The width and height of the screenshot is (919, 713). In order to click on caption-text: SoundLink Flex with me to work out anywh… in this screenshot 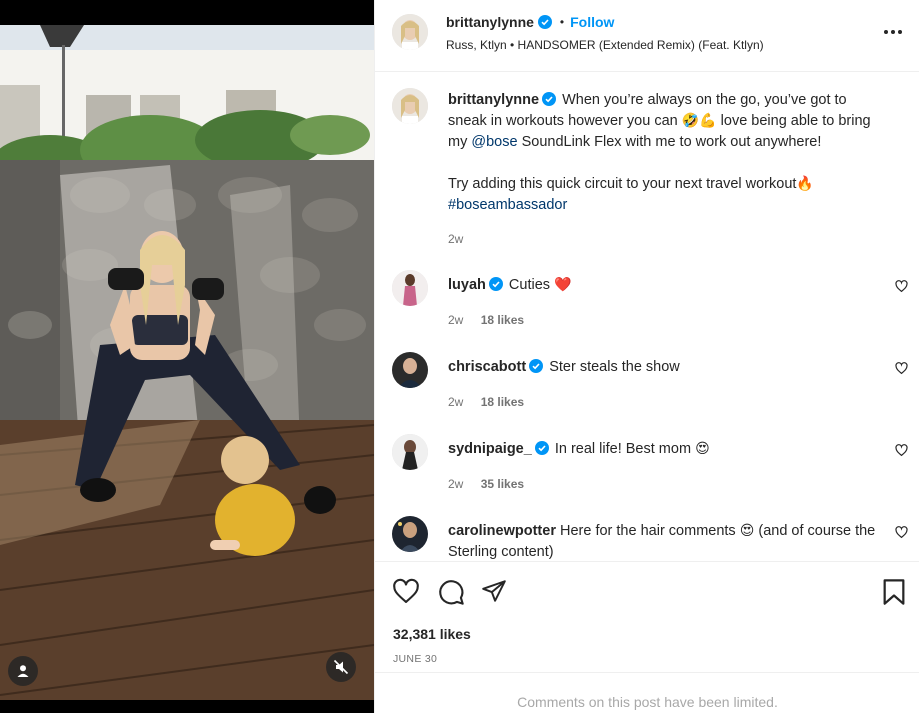, I will do `click(671, 142)`.